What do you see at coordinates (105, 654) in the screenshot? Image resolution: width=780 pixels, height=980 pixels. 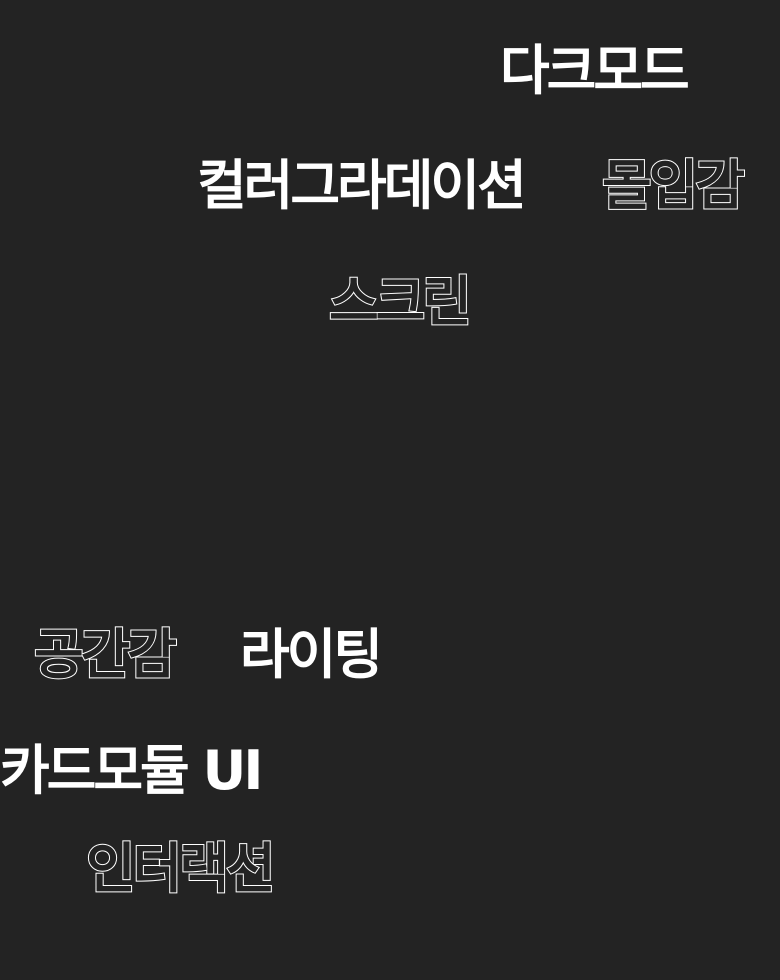 I see `keyword-sense-of-space: 공간감` at bounding box center [105, 654].